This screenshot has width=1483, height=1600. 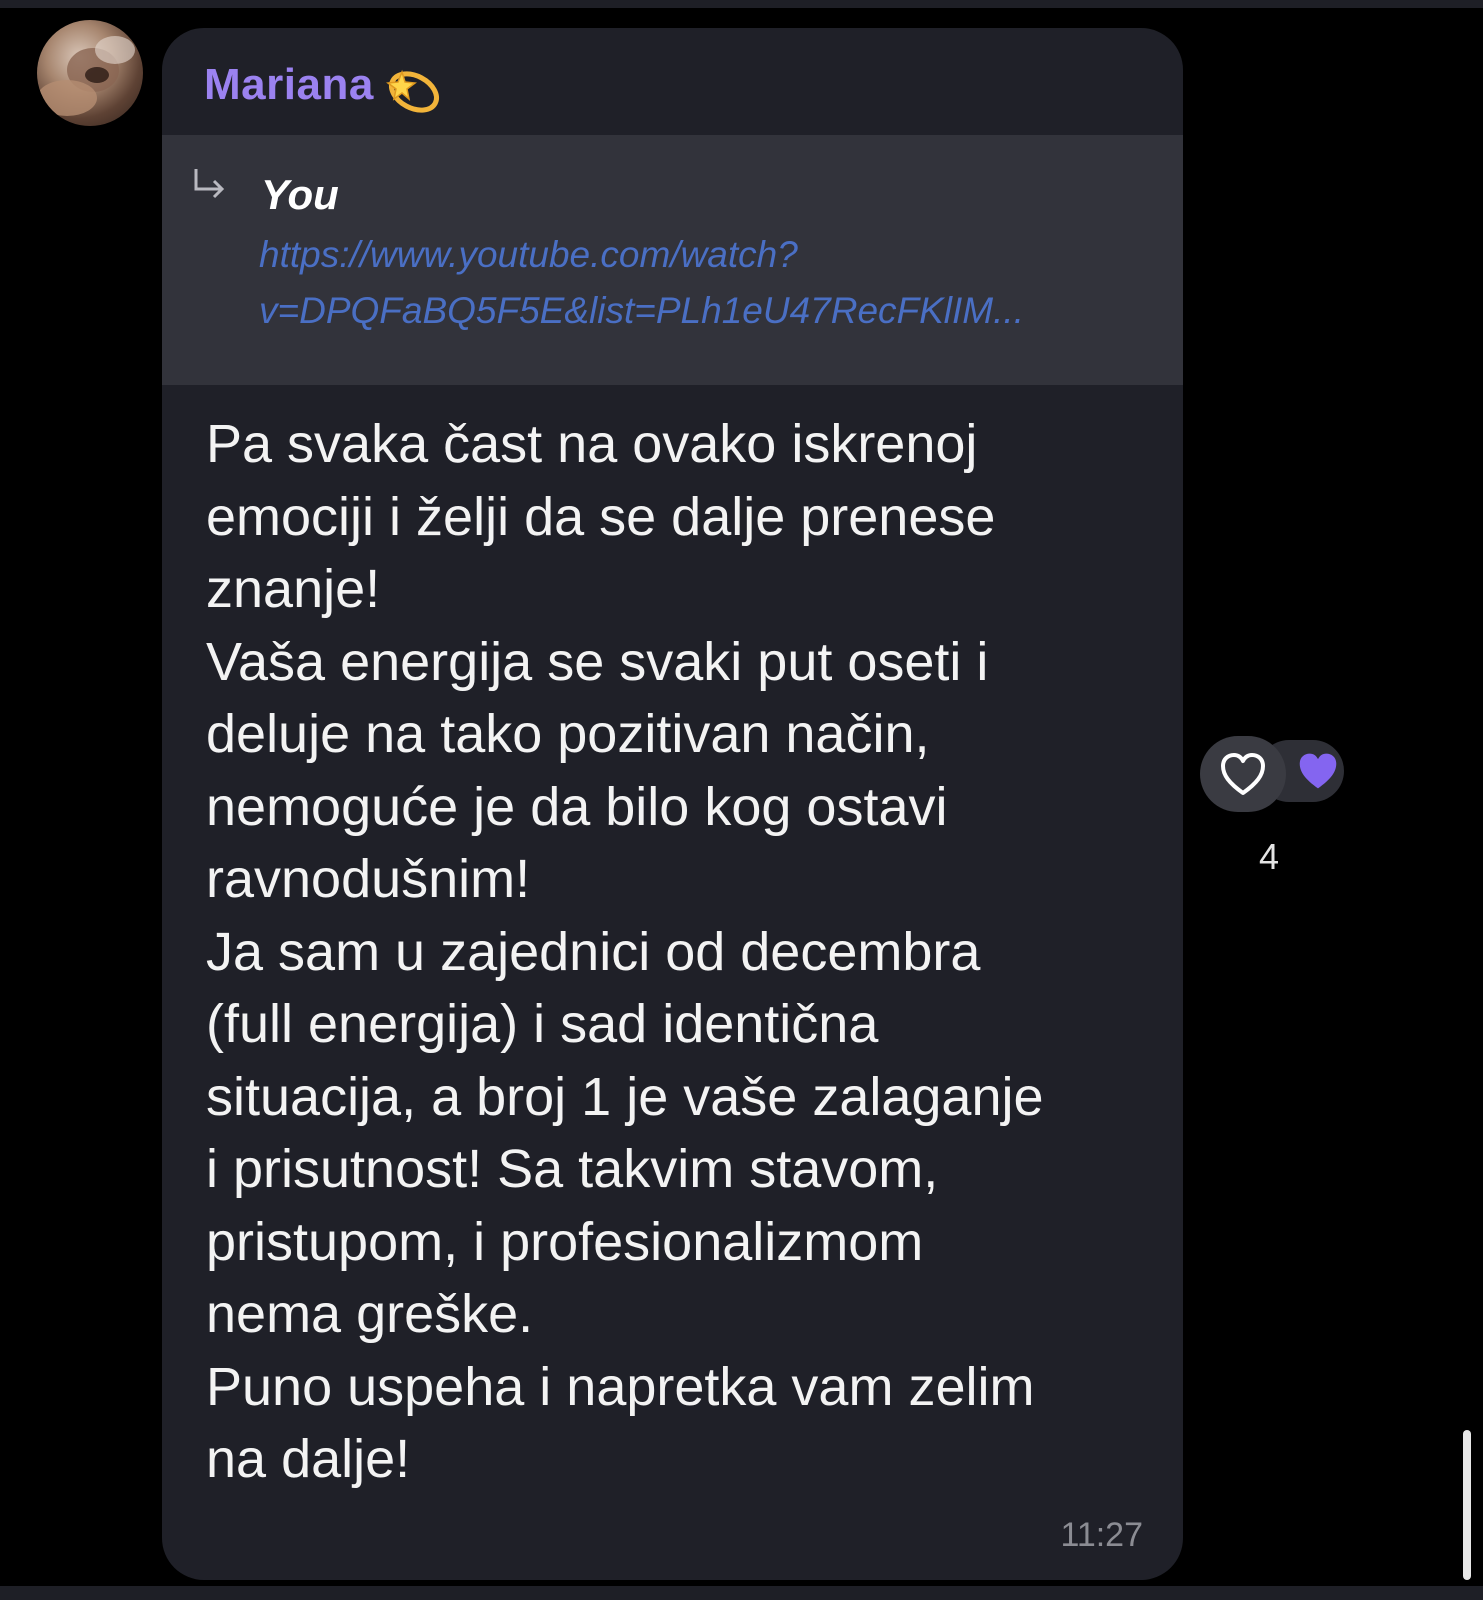 What do you see at coordinates (300, 194) in the screenshot?
I see `reply-author: You` at bounding box center [300, 194].